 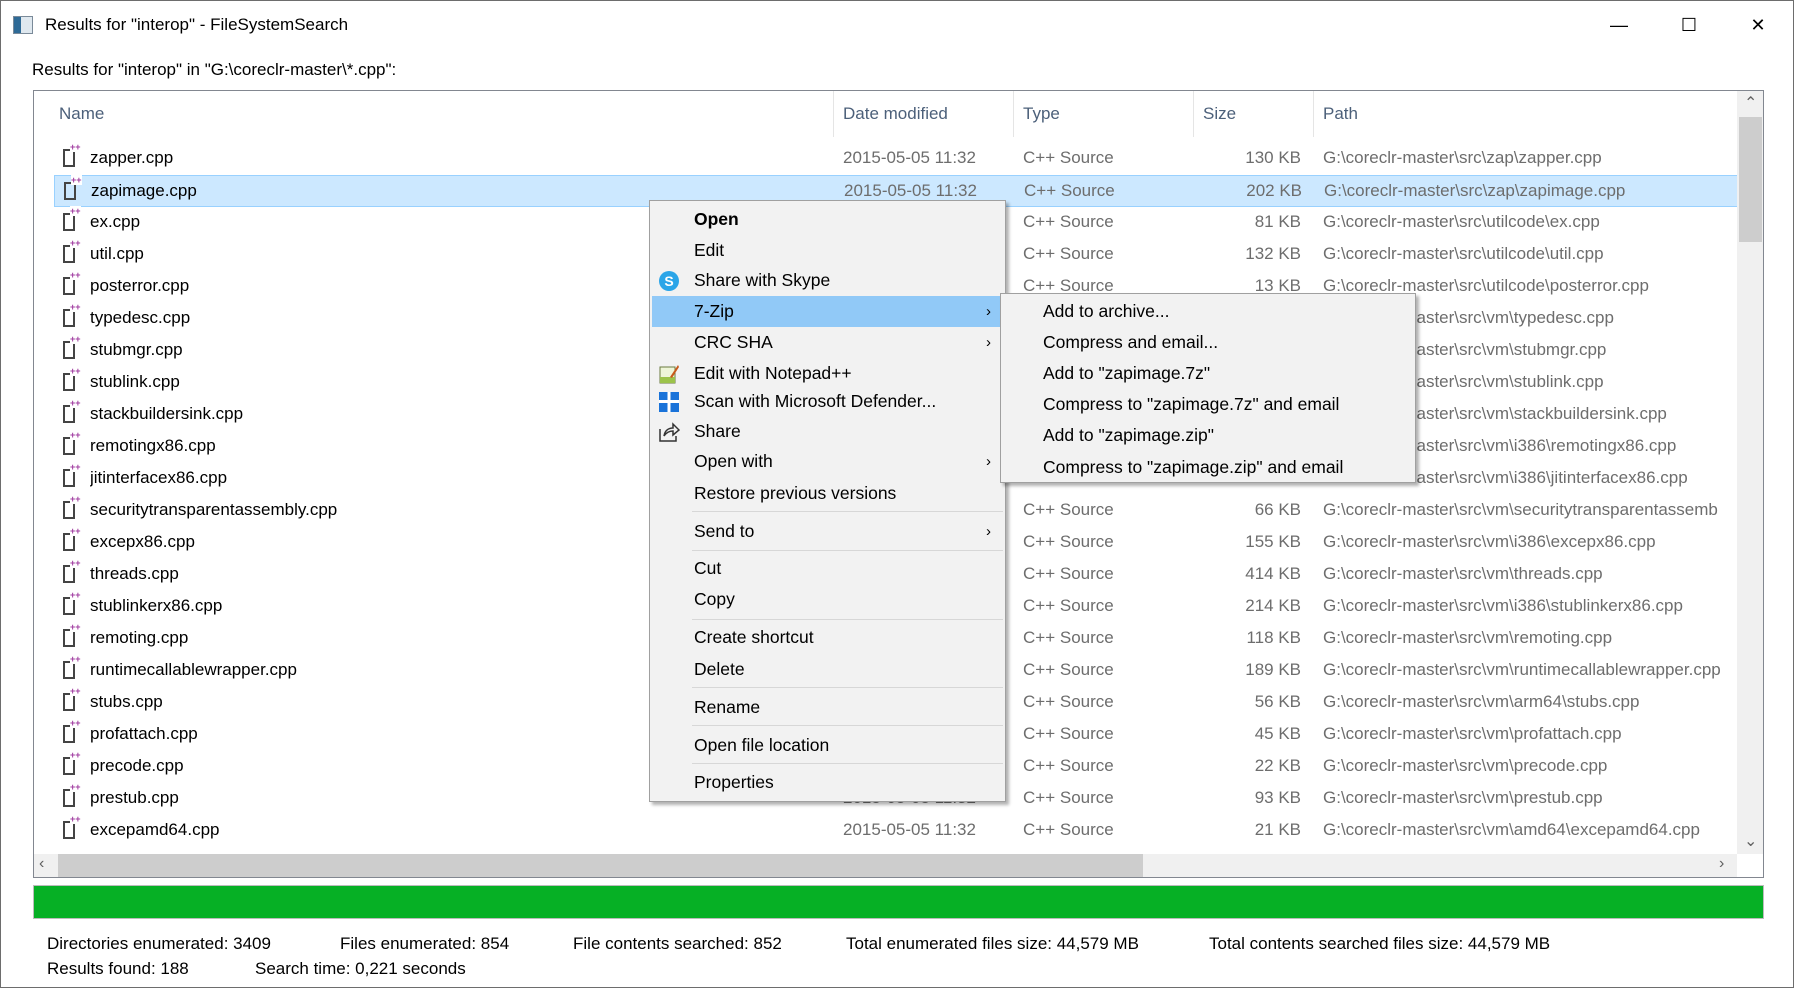 I want to click on scroll-left-icon: ‹, so click(x=41, y=864).